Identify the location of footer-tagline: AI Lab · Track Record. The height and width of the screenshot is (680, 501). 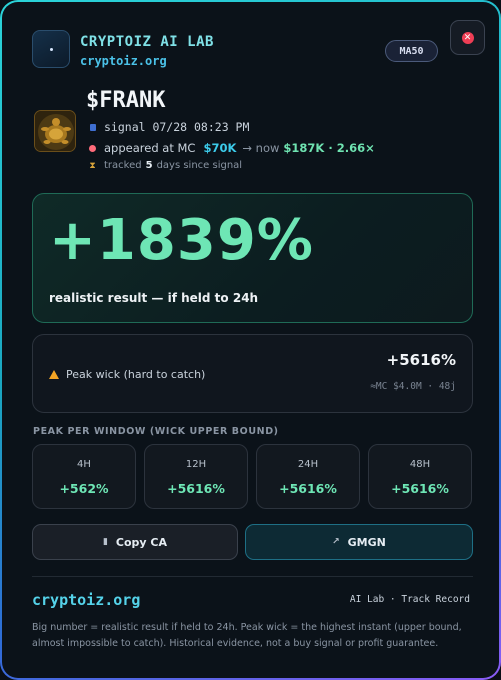
(409, 599).